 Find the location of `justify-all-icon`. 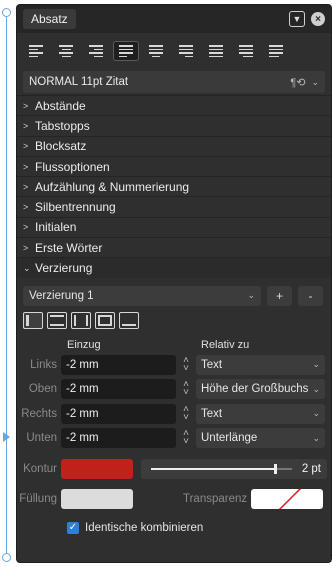

justify-all-icon is located at coordinates (216, 51).